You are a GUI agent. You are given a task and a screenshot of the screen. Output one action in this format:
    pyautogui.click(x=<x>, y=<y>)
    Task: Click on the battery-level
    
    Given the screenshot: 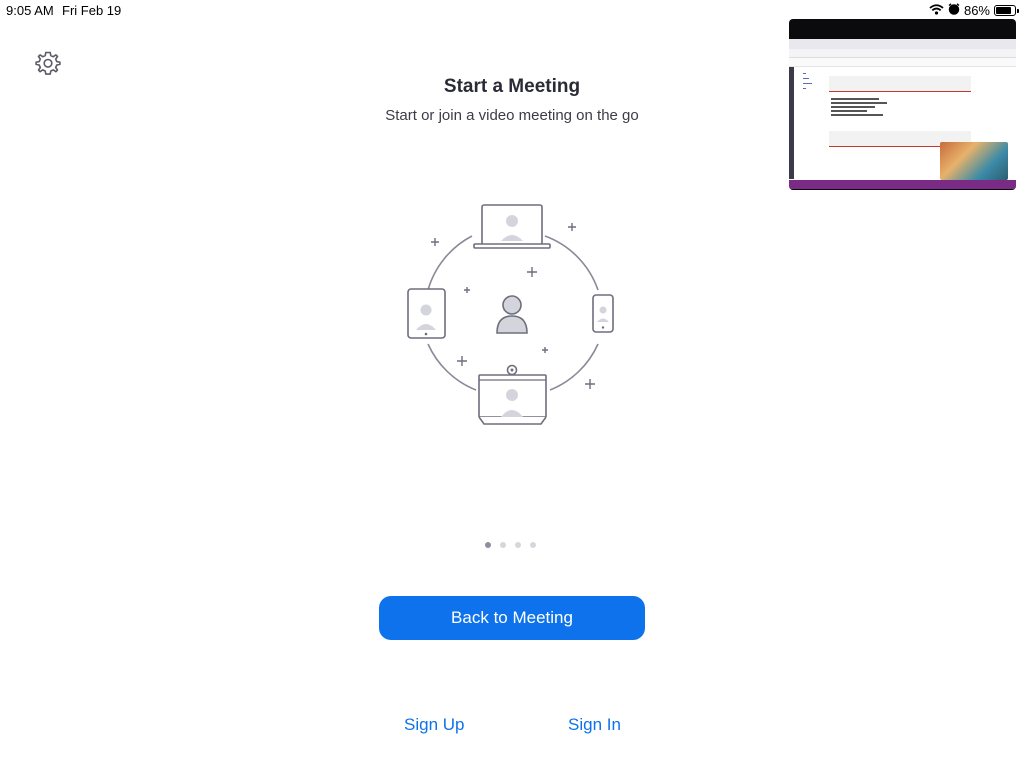 What is the action you would take?
    pyautogui.click(x=1004, y=10)
    